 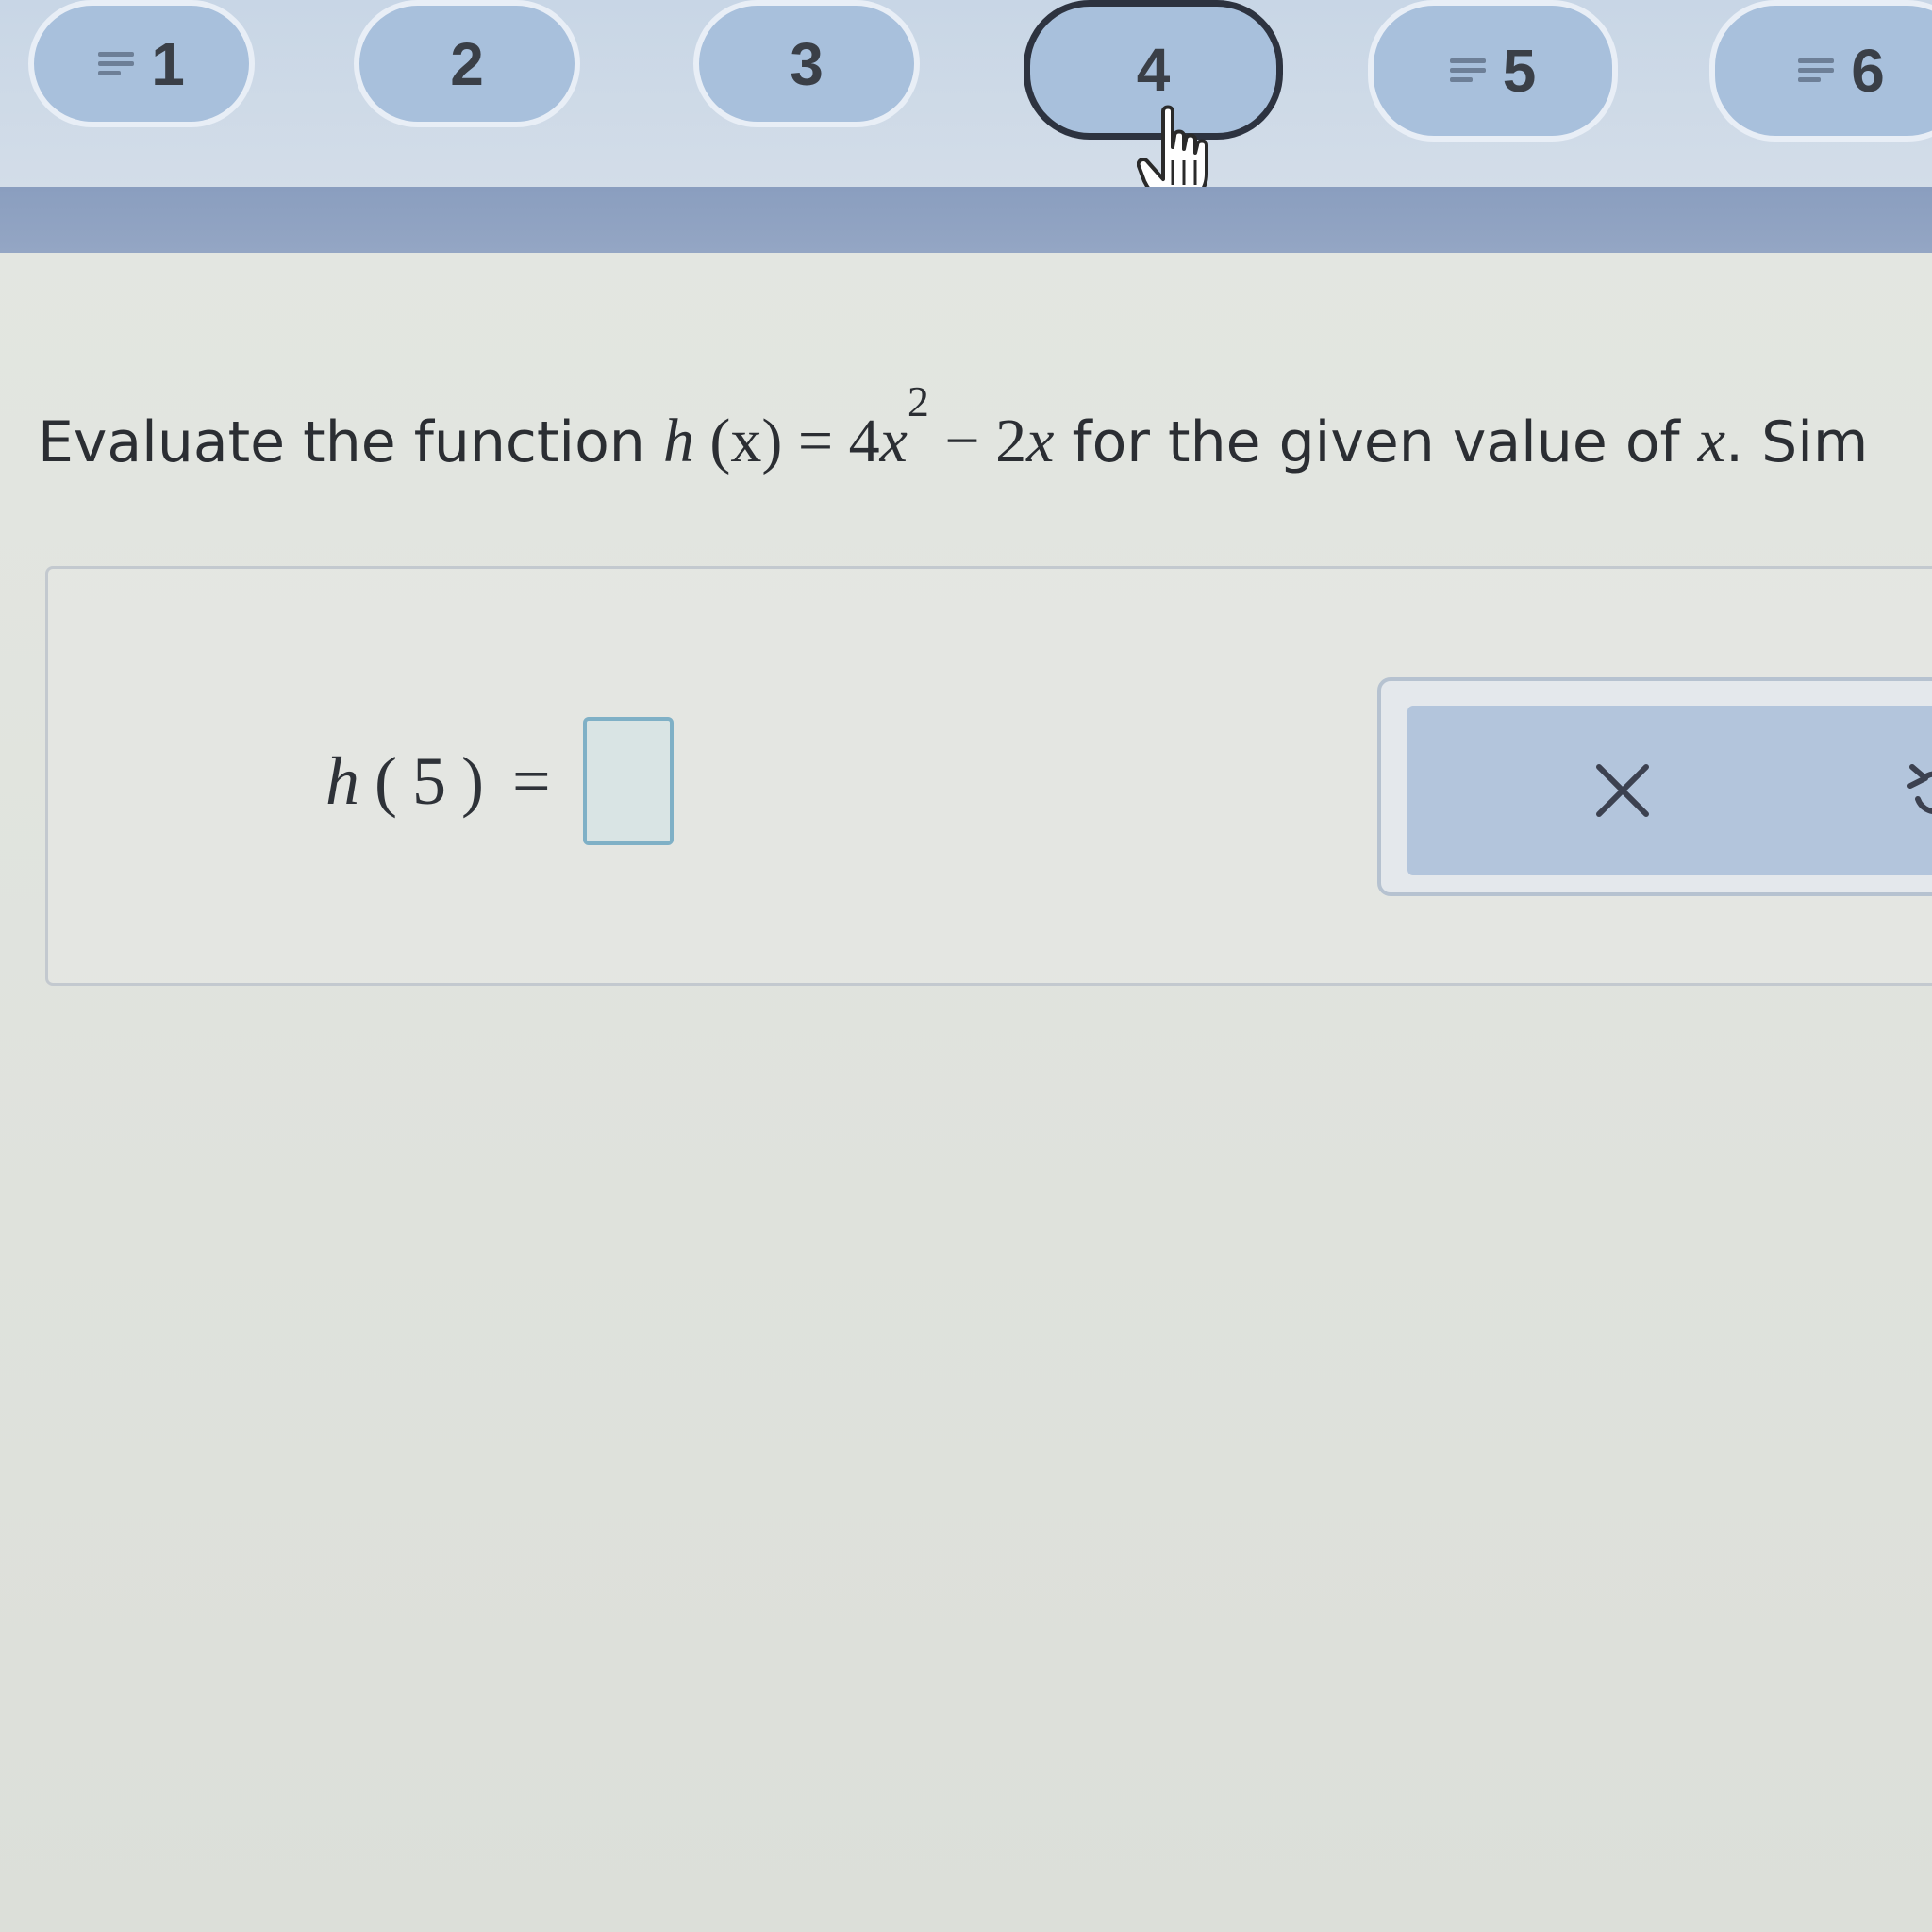 What do you see at coordinates (628, 781) in the screenshot?
I see `answer-input-box` at bounding box center [628, 781].